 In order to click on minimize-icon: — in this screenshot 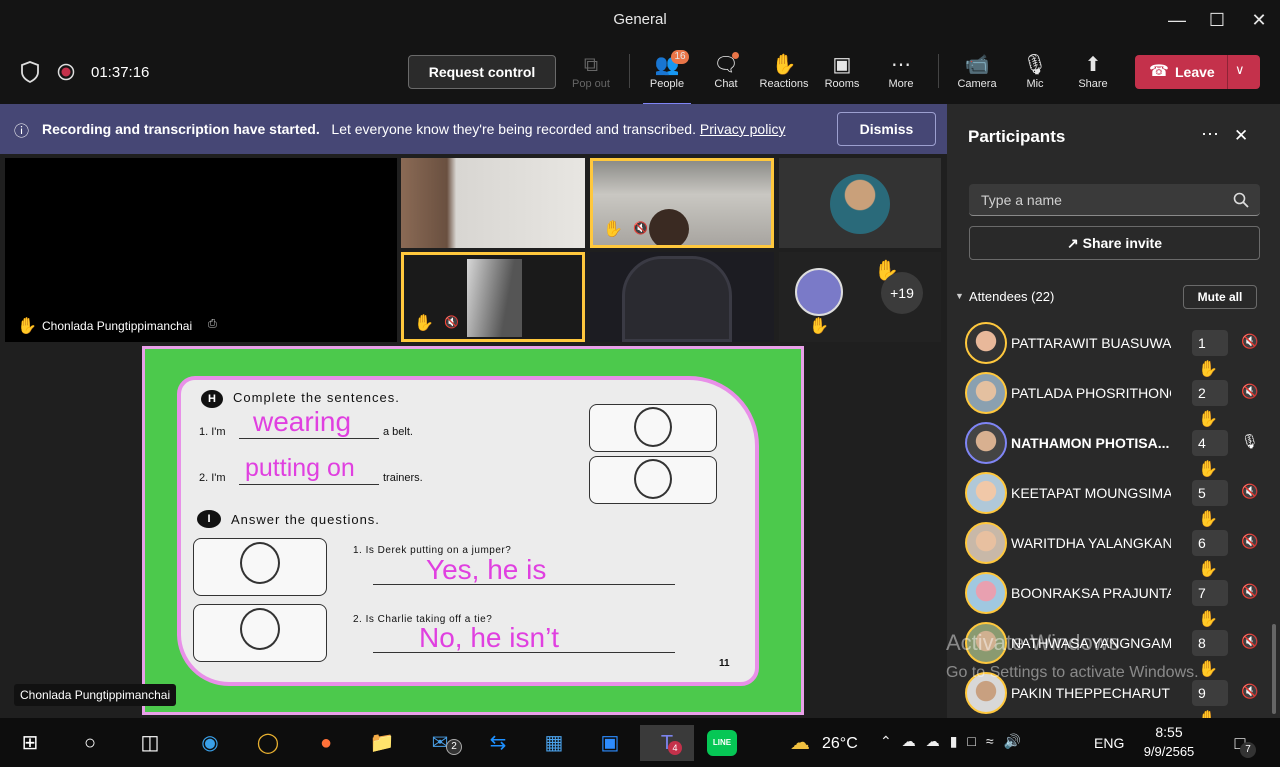, I will do `click(1177, 20)`.